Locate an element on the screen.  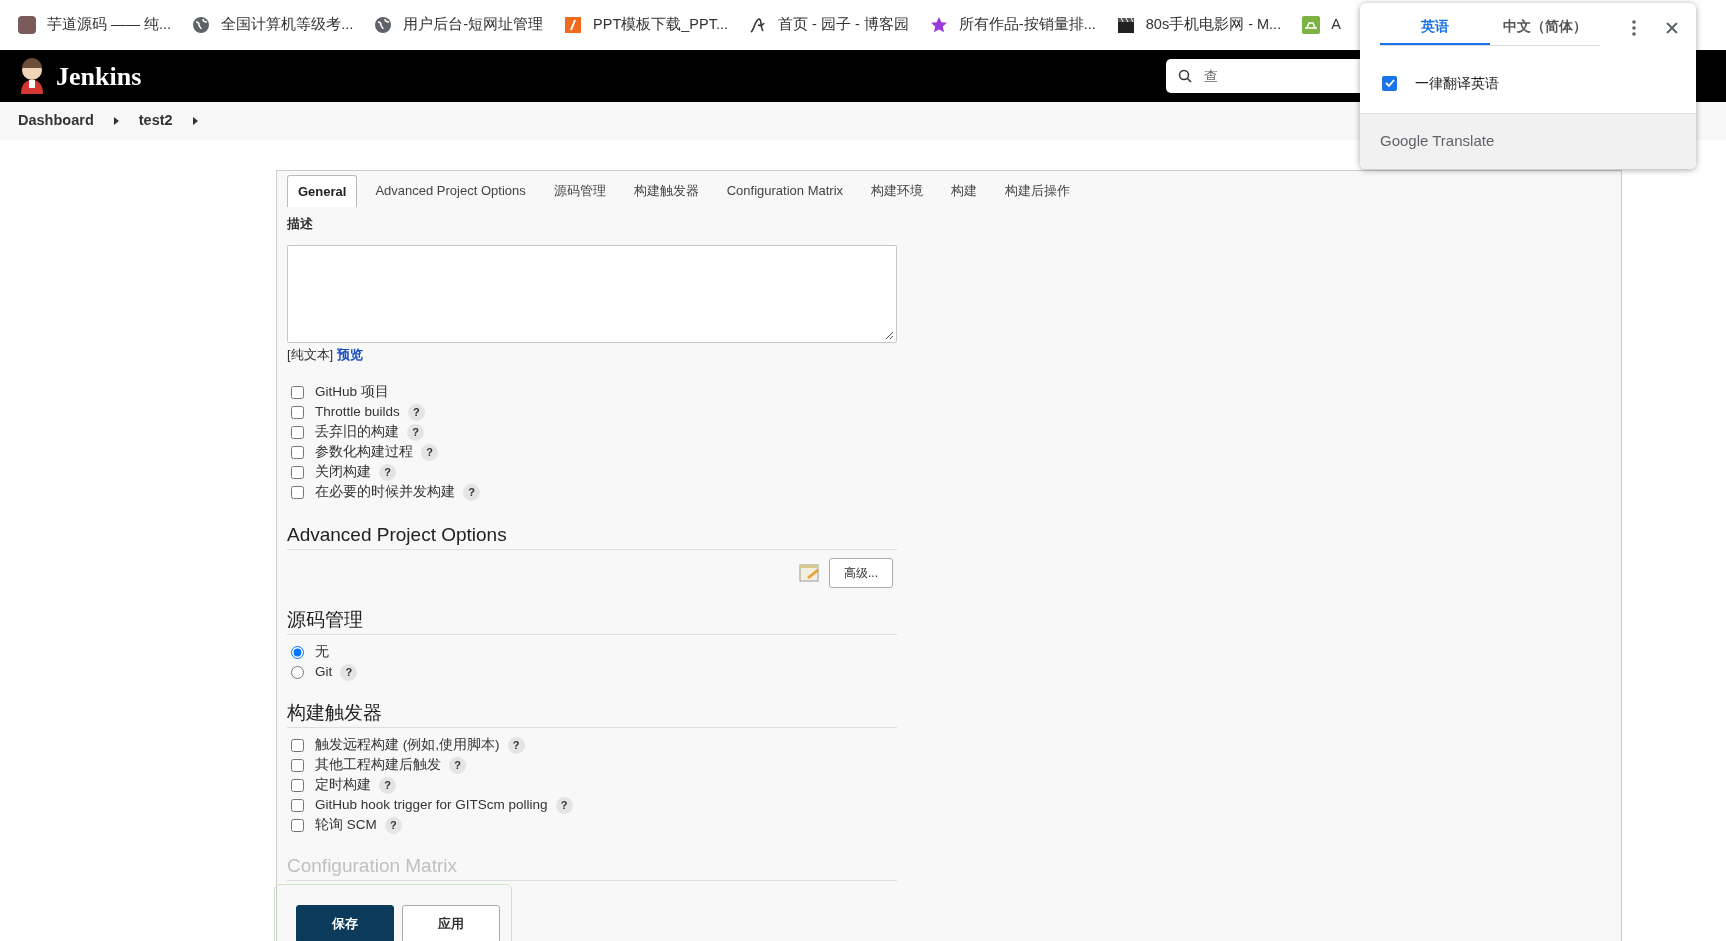
close-icon is located at coordinates (1672, 28).